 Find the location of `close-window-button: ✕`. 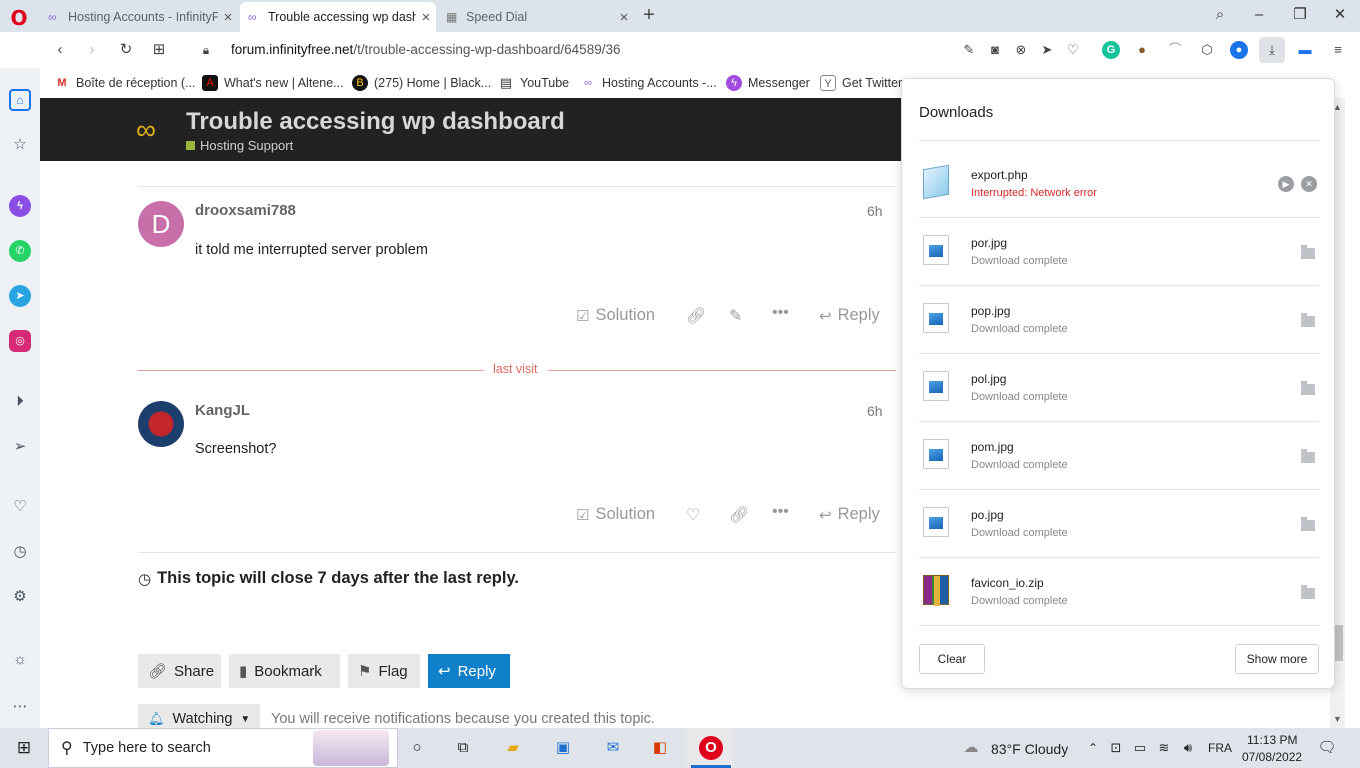

close-window-button: ✕ is located at coordinates (1340, 15).